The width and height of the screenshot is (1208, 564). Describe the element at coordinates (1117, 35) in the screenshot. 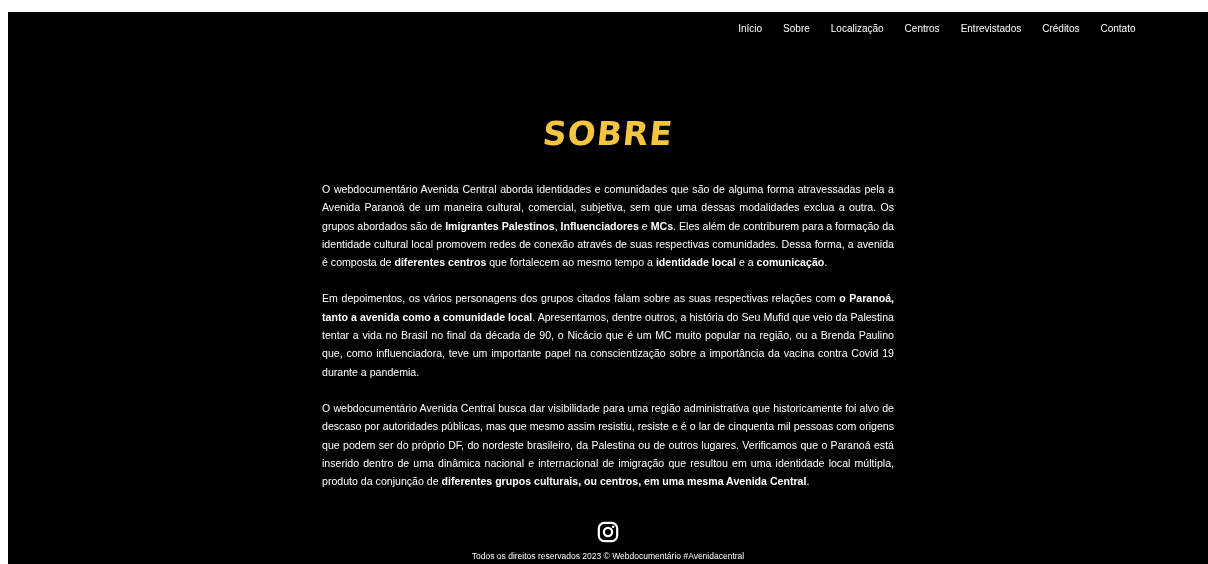

I see `nav-link: Contato` at that location.